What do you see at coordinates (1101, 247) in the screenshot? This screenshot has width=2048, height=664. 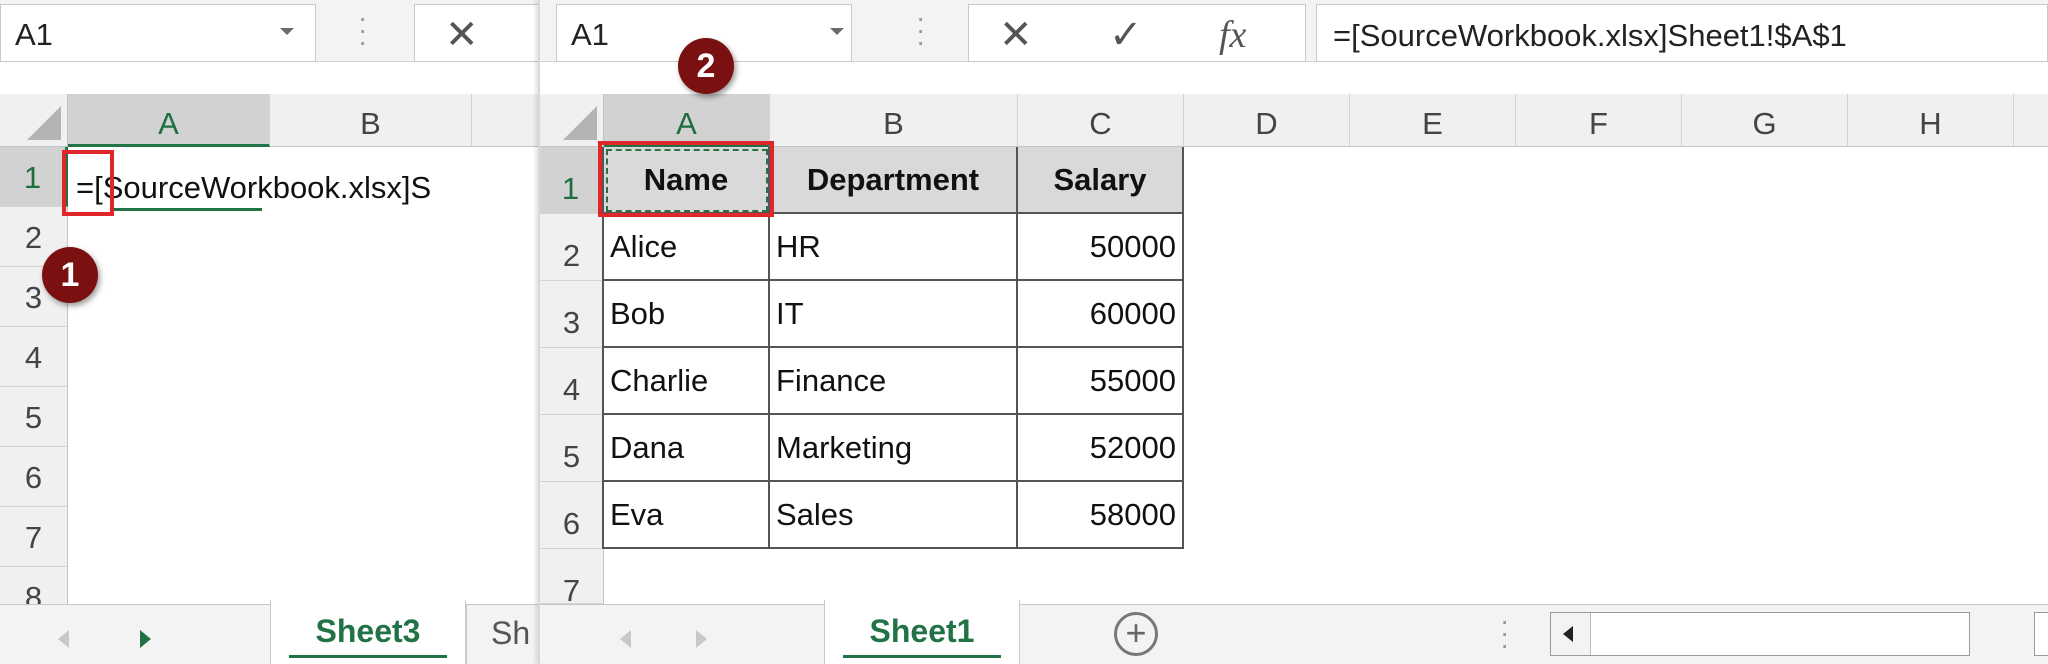 I see `cell-salary: 50000` at bounding box center [1101, 247].